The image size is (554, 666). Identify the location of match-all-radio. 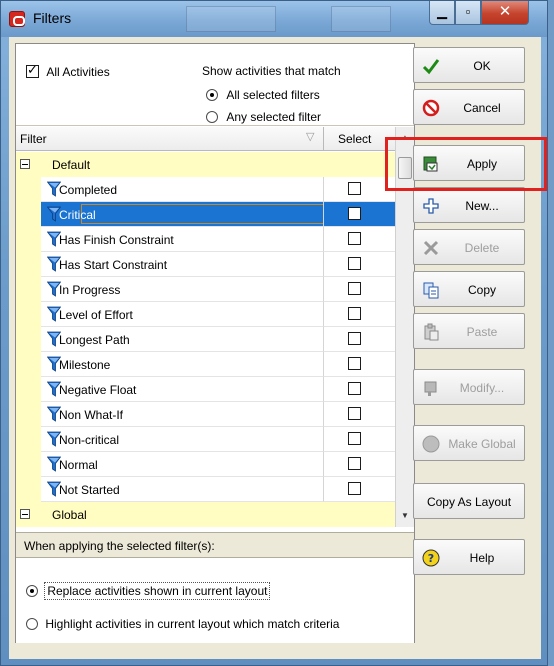
(212, 94).